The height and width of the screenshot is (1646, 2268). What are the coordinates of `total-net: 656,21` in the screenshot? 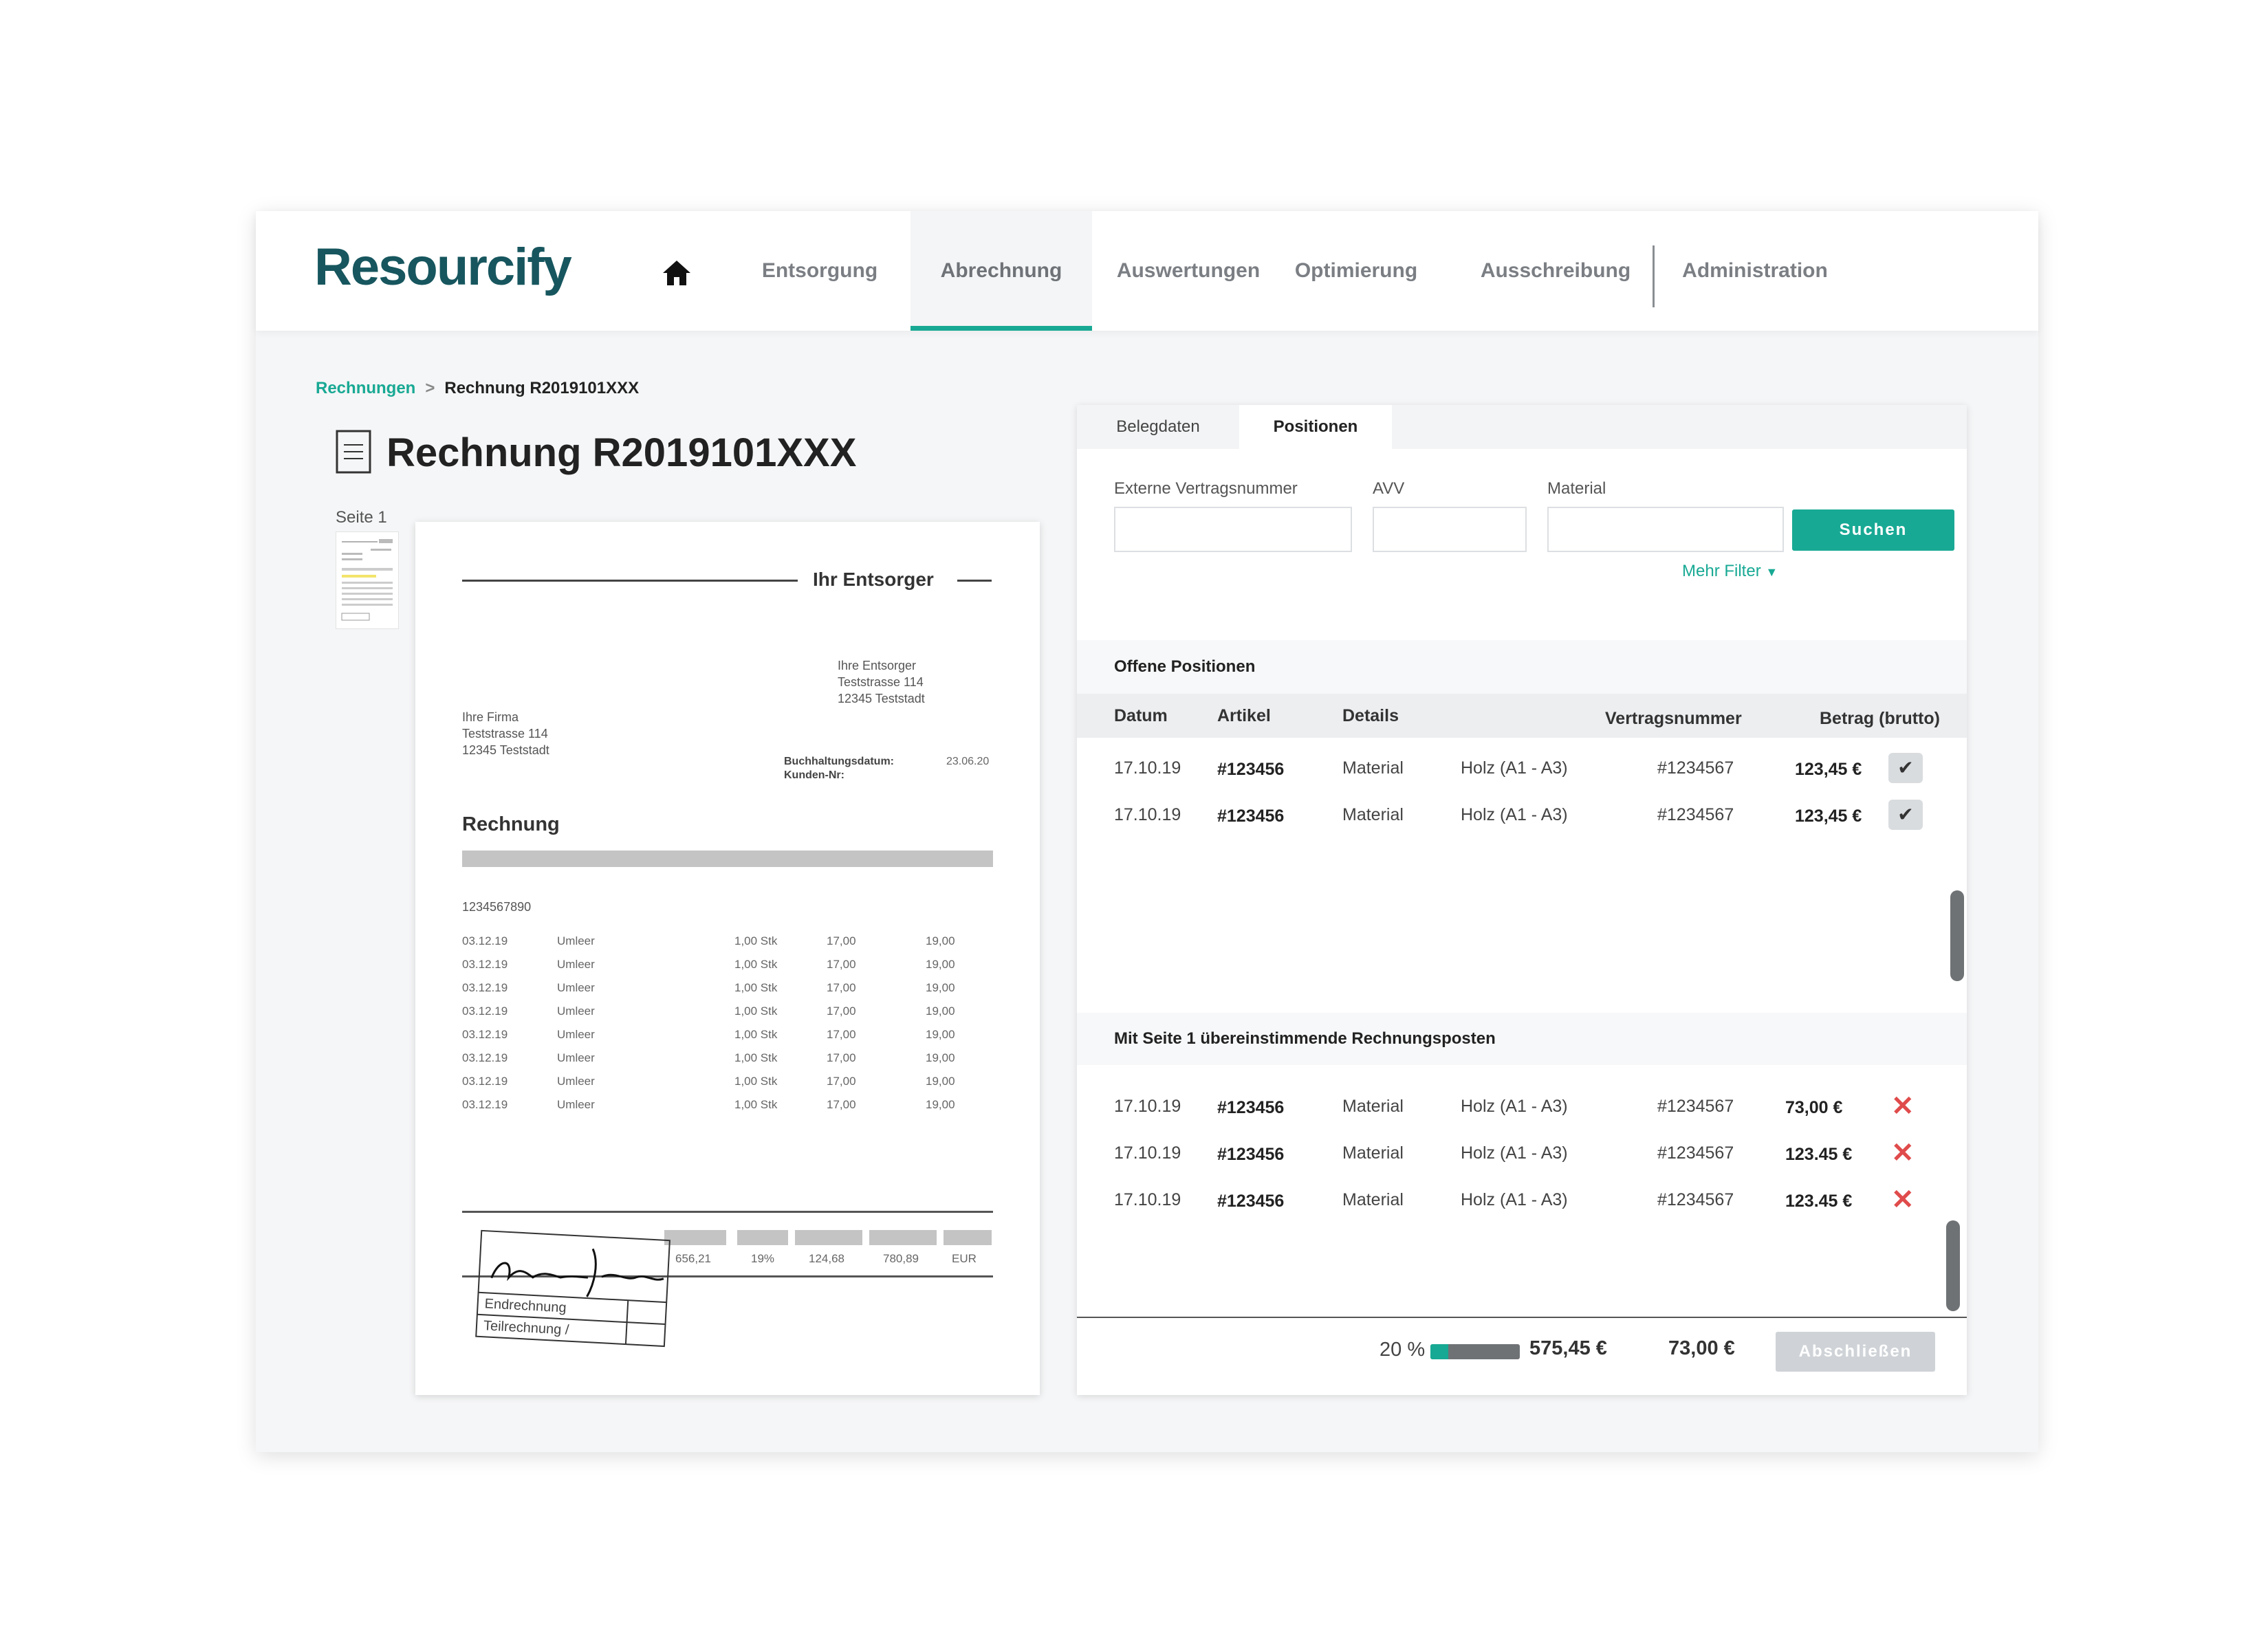 It's located at (693, 1258).